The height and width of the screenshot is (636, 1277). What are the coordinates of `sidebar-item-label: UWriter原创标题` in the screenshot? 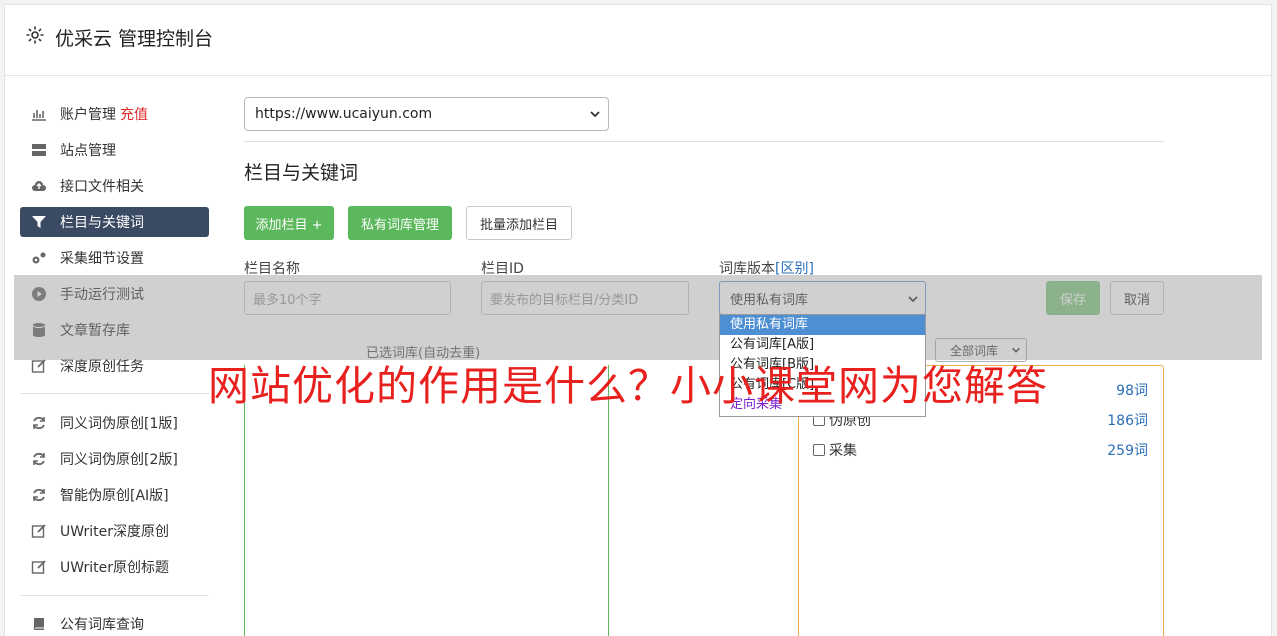 It's located at (114, 568).